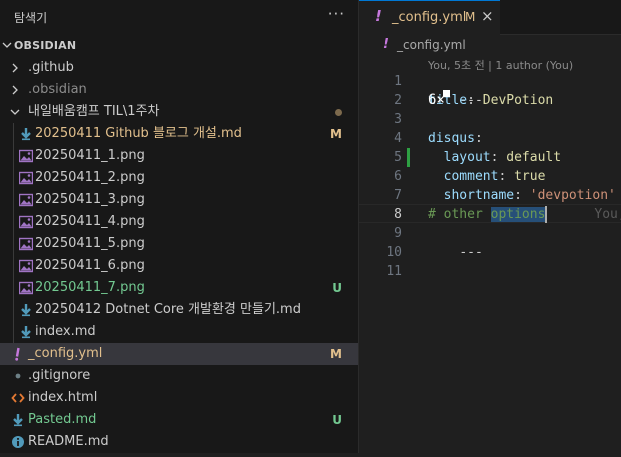  Describe the element at coordinates (18, 354) in the screenshot. I see `yaml-file-icon` at that location.